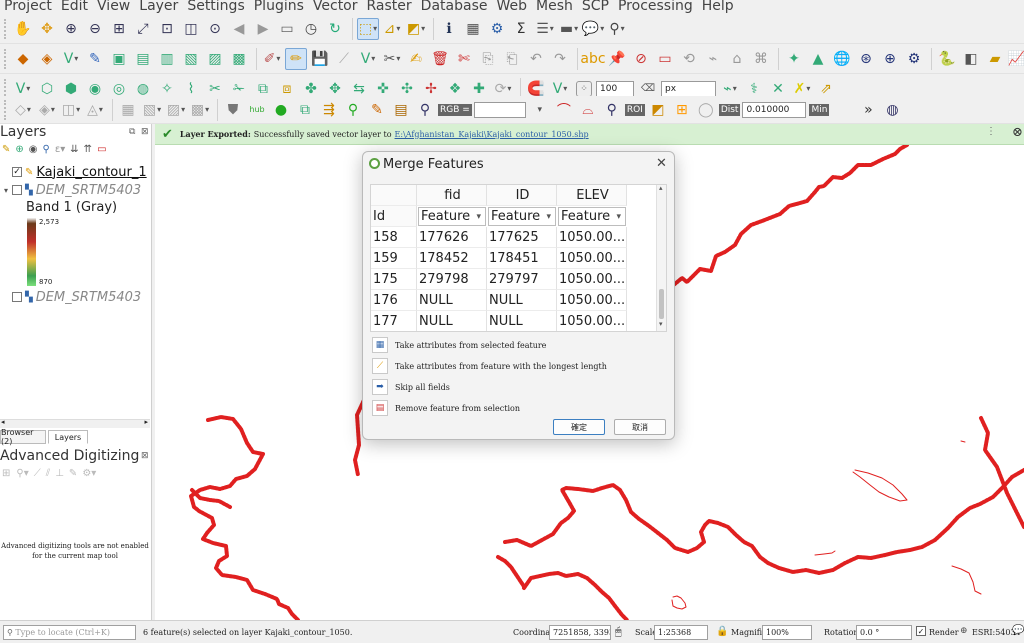 Image resolution: width=1024 pixels, height=643 pixels. What do you see at coordinates (425, 110) in the screenshot?
I see `scp-search-icon: ⚲` at bounding box center [425, 110].